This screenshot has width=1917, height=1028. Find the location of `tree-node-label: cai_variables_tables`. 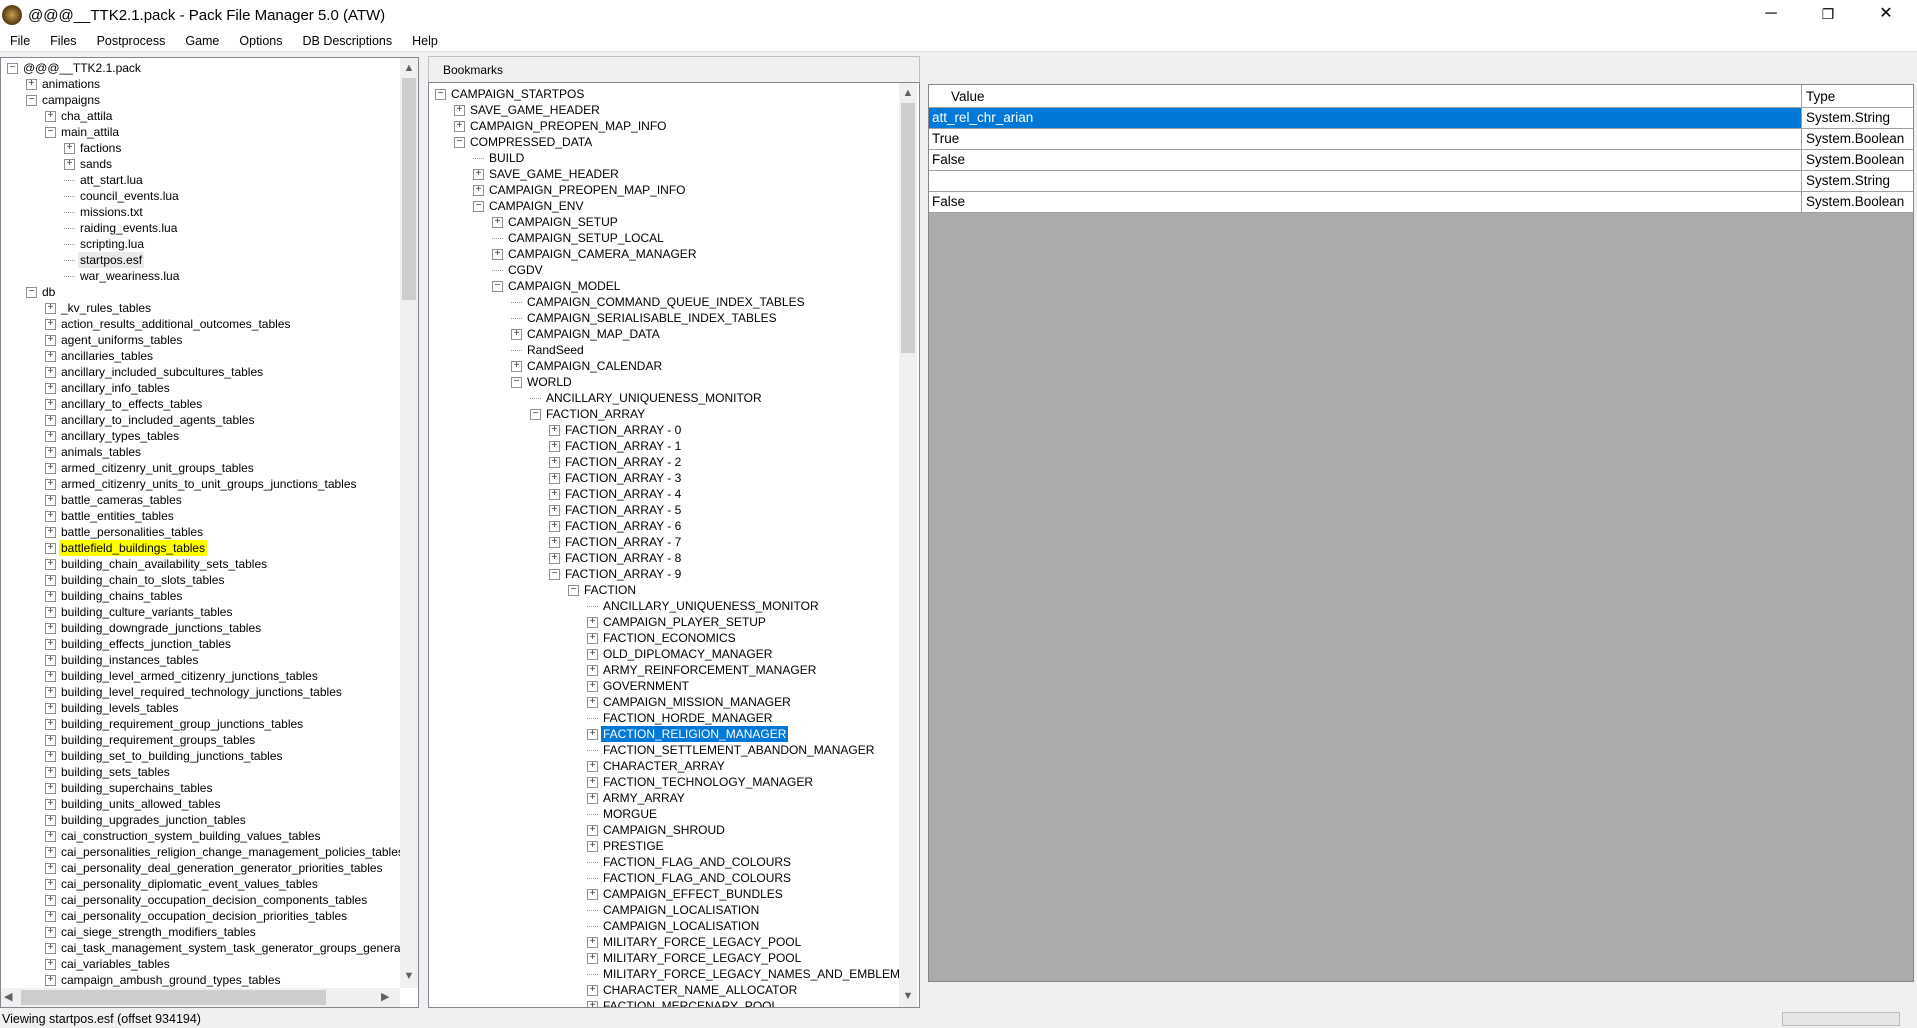

tree-node-label: cai_variables_tables is located at coordinates (115, 964).